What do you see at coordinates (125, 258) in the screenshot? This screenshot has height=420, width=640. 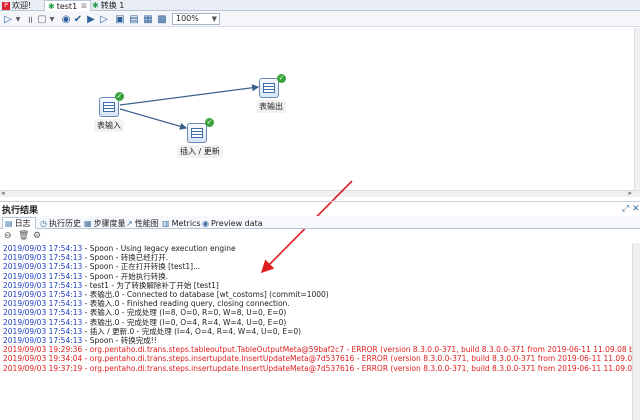 I see `log-message: - Spoon - 转换已经打开.` at bounding box center [125, 258].